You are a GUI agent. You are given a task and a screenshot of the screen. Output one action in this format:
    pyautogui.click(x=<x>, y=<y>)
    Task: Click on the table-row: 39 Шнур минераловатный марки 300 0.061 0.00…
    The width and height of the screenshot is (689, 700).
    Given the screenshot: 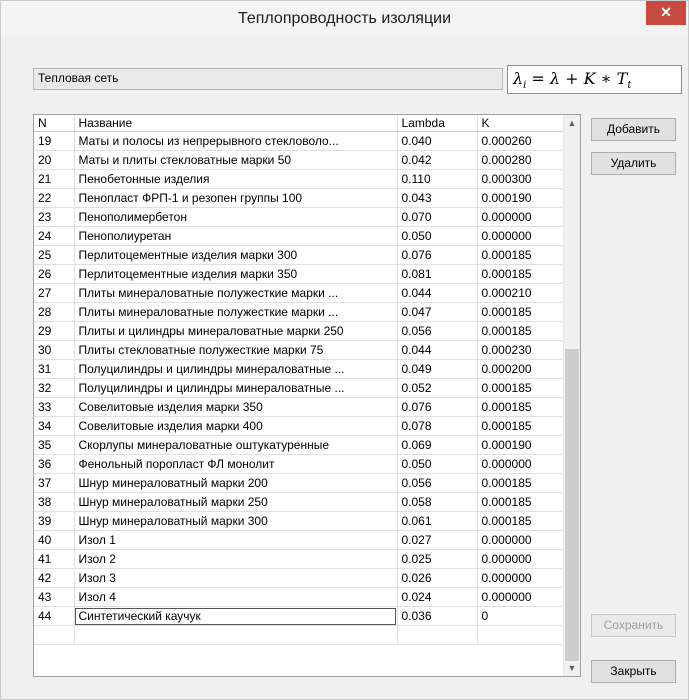 What is the action you would take?
    pyautogui.click(x=300, y=521)
    